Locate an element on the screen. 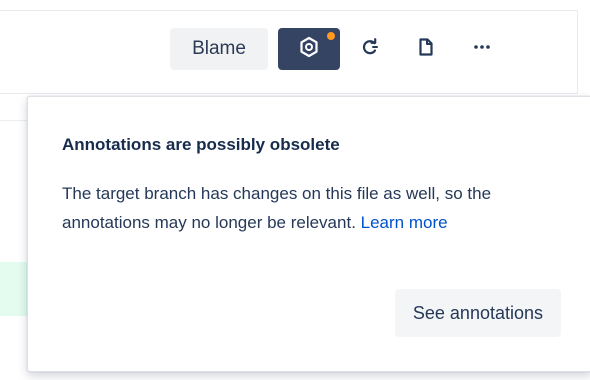 The image size is (590, 380). popover-title: Annotations are possibly obsolete is located at coordinates (201, 144).